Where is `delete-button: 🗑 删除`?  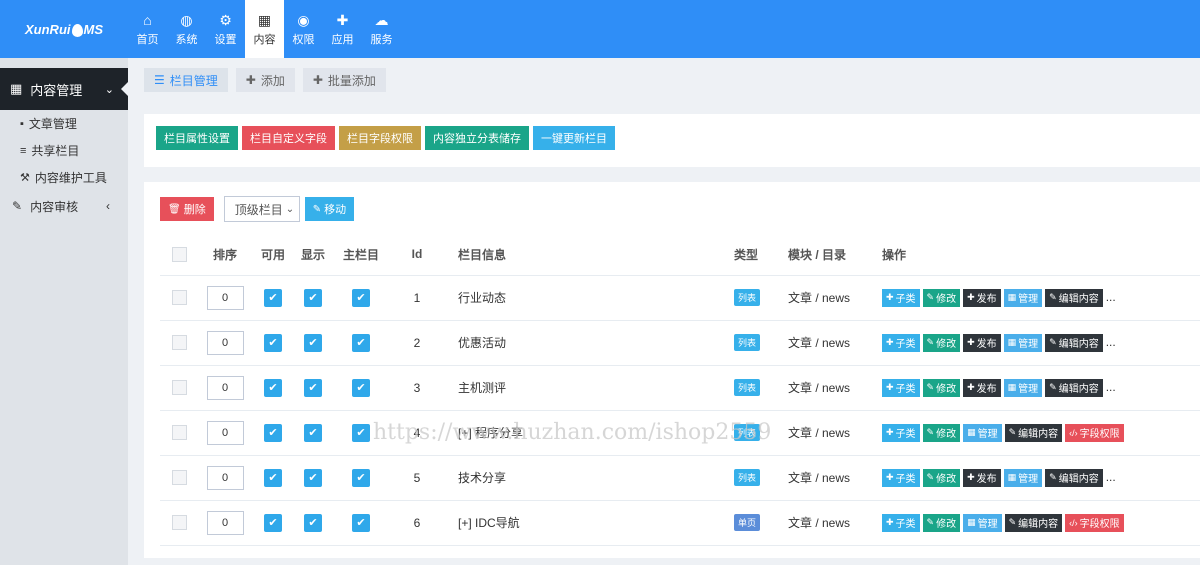 delete-button: 🗑 删除 is located at coordinates (187, 209).